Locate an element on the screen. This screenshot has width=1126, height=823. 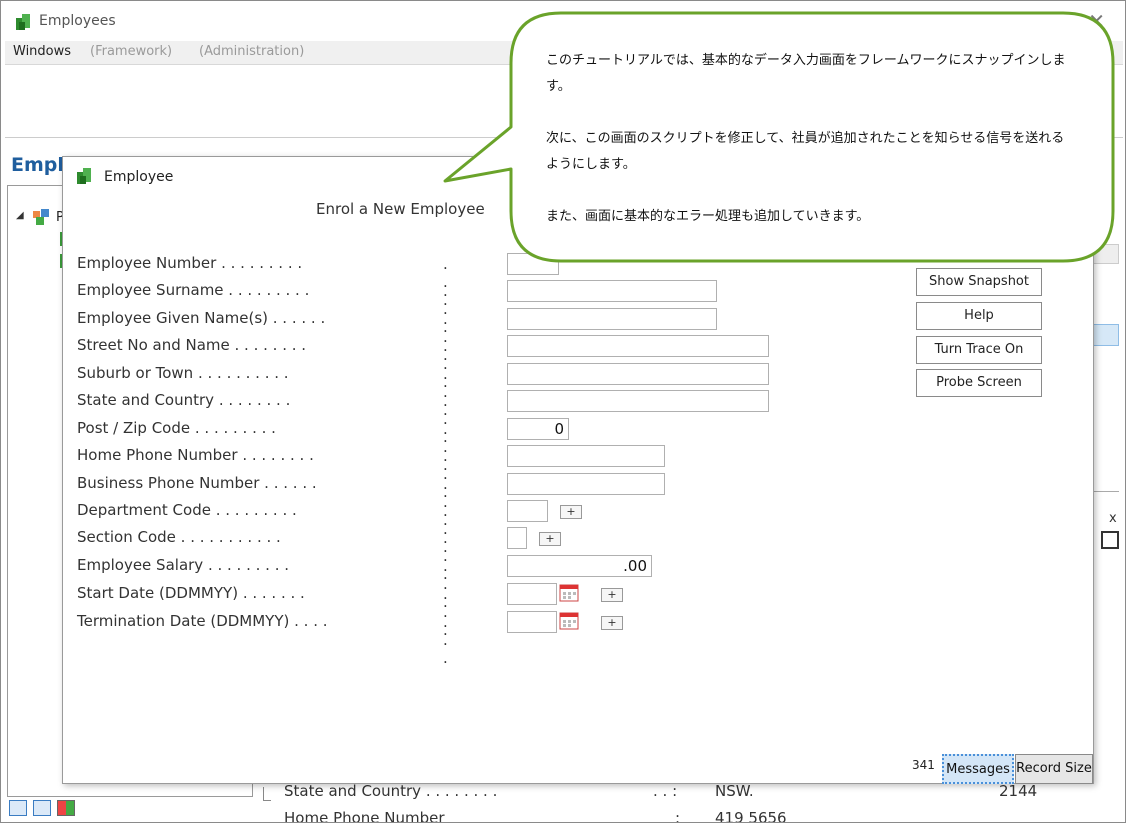
field-label: Street No and Name . . . . . . . . is located at coordinates (192, 345).